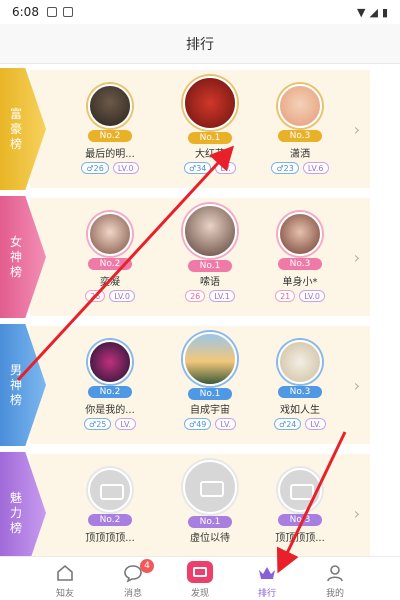 This screenshot has height=600, width=400. I want to click on status-indicators: ▼ ◢ ▮, so click(372, 12).